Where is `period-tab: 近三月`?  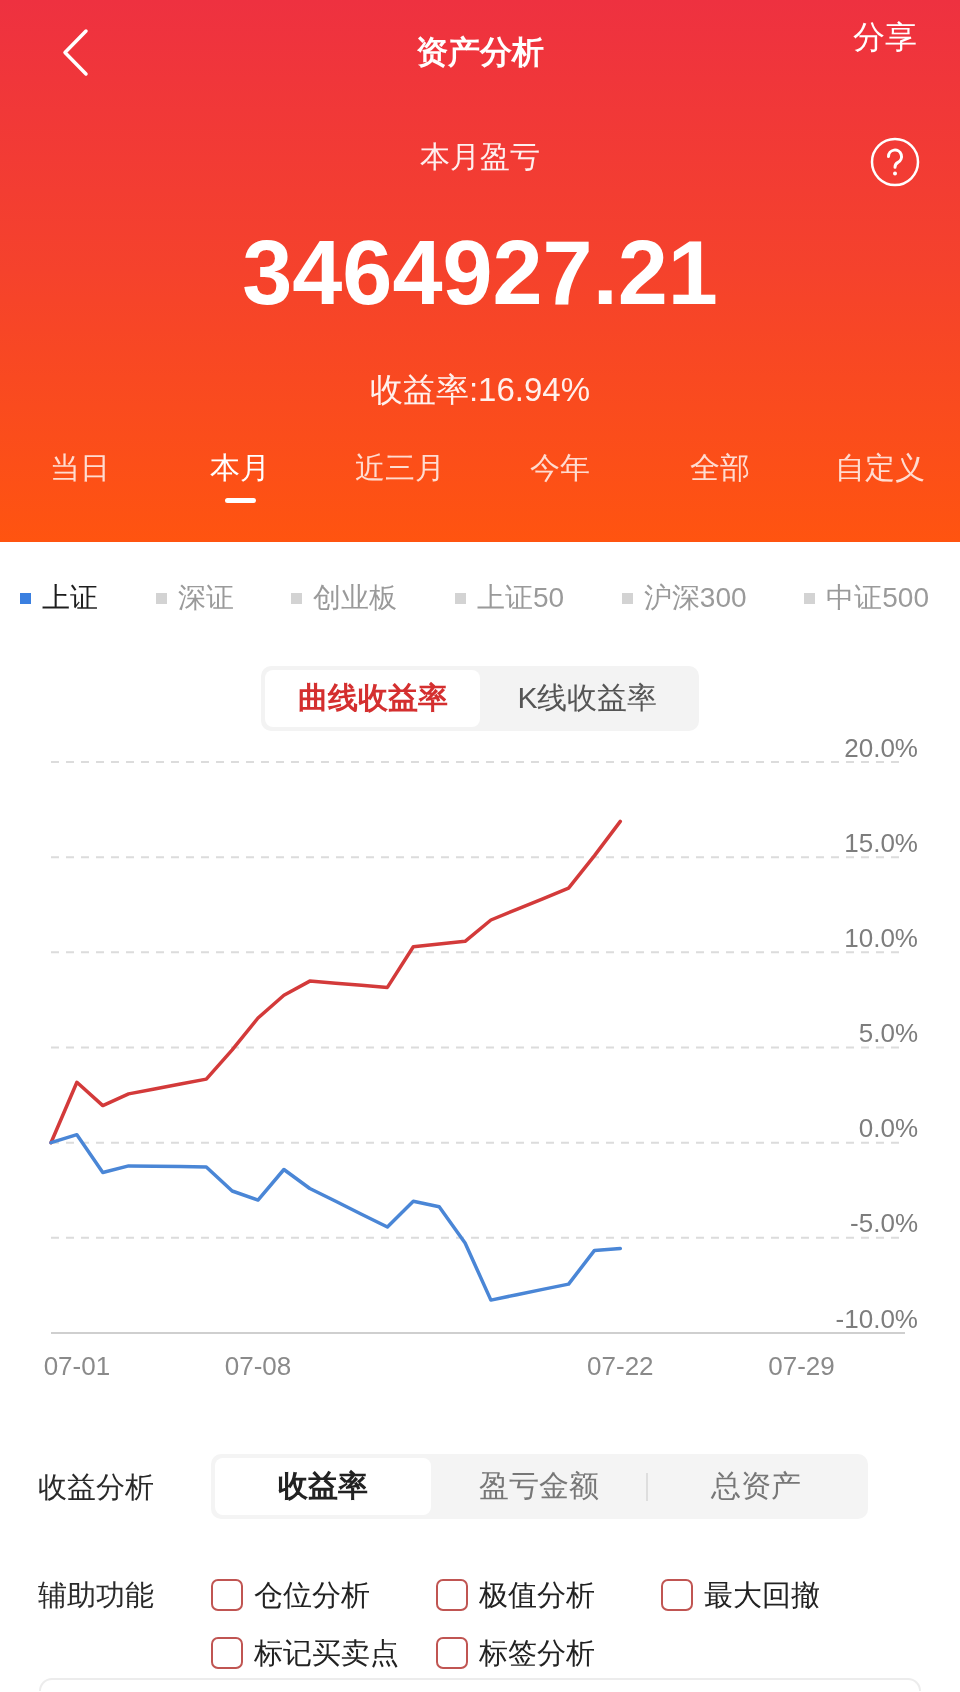
period-tab: 近三月 is located at coordinates (400, 468).